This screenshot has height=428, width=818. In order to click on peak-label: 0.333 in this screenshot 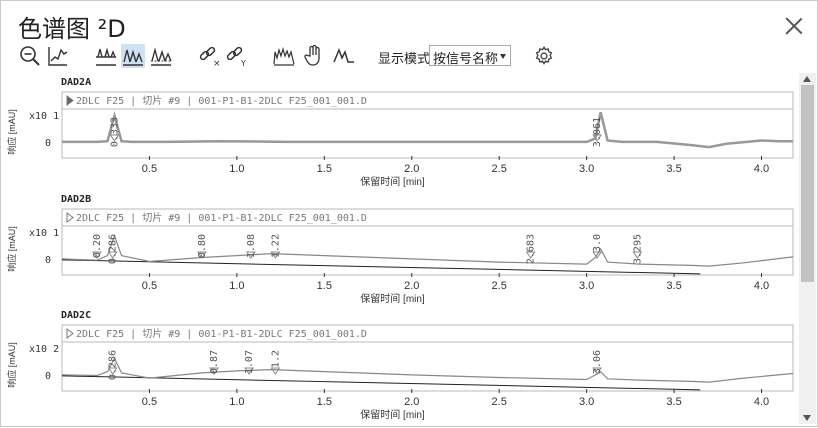, I will do `click(114, 132)`.